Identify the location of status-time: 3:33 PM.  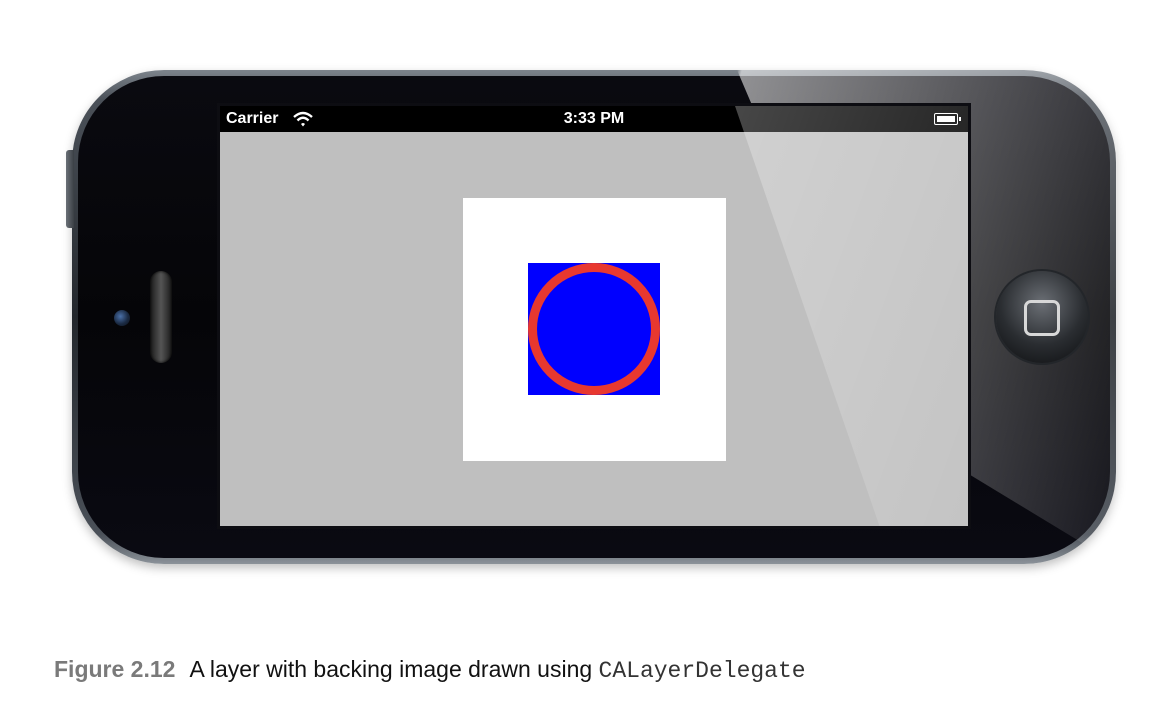
(594, 118).